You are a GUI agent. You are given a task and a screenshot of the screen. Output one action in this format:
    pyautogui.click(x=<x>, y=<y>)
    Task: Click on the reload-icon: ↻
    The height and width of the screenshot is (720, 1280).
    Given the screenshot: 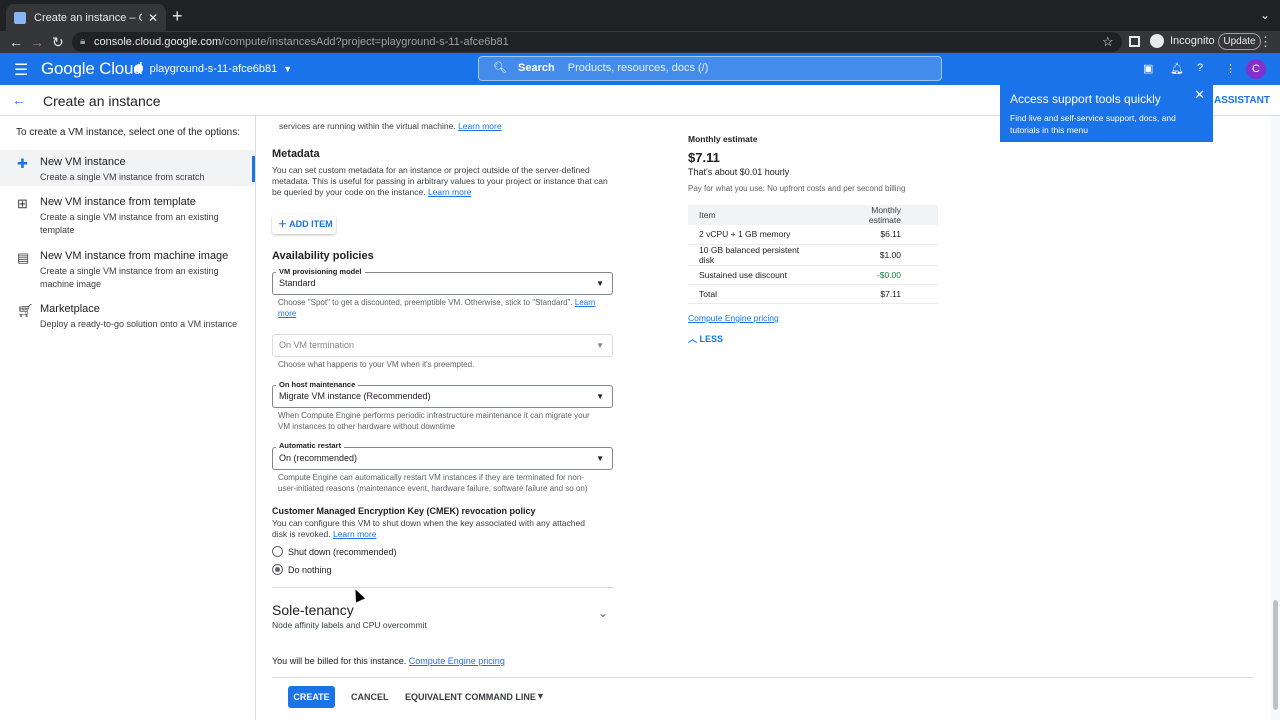 What is the action you would take?
    pyautogui.click(x=58, y=42)
    